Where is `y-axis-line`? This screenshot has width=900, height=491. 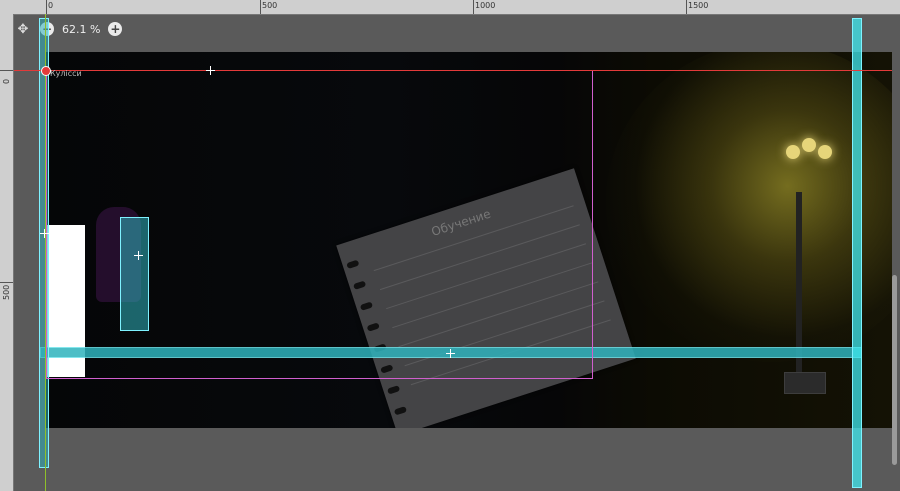 y-axis-line is located at coordinates (45, 252).